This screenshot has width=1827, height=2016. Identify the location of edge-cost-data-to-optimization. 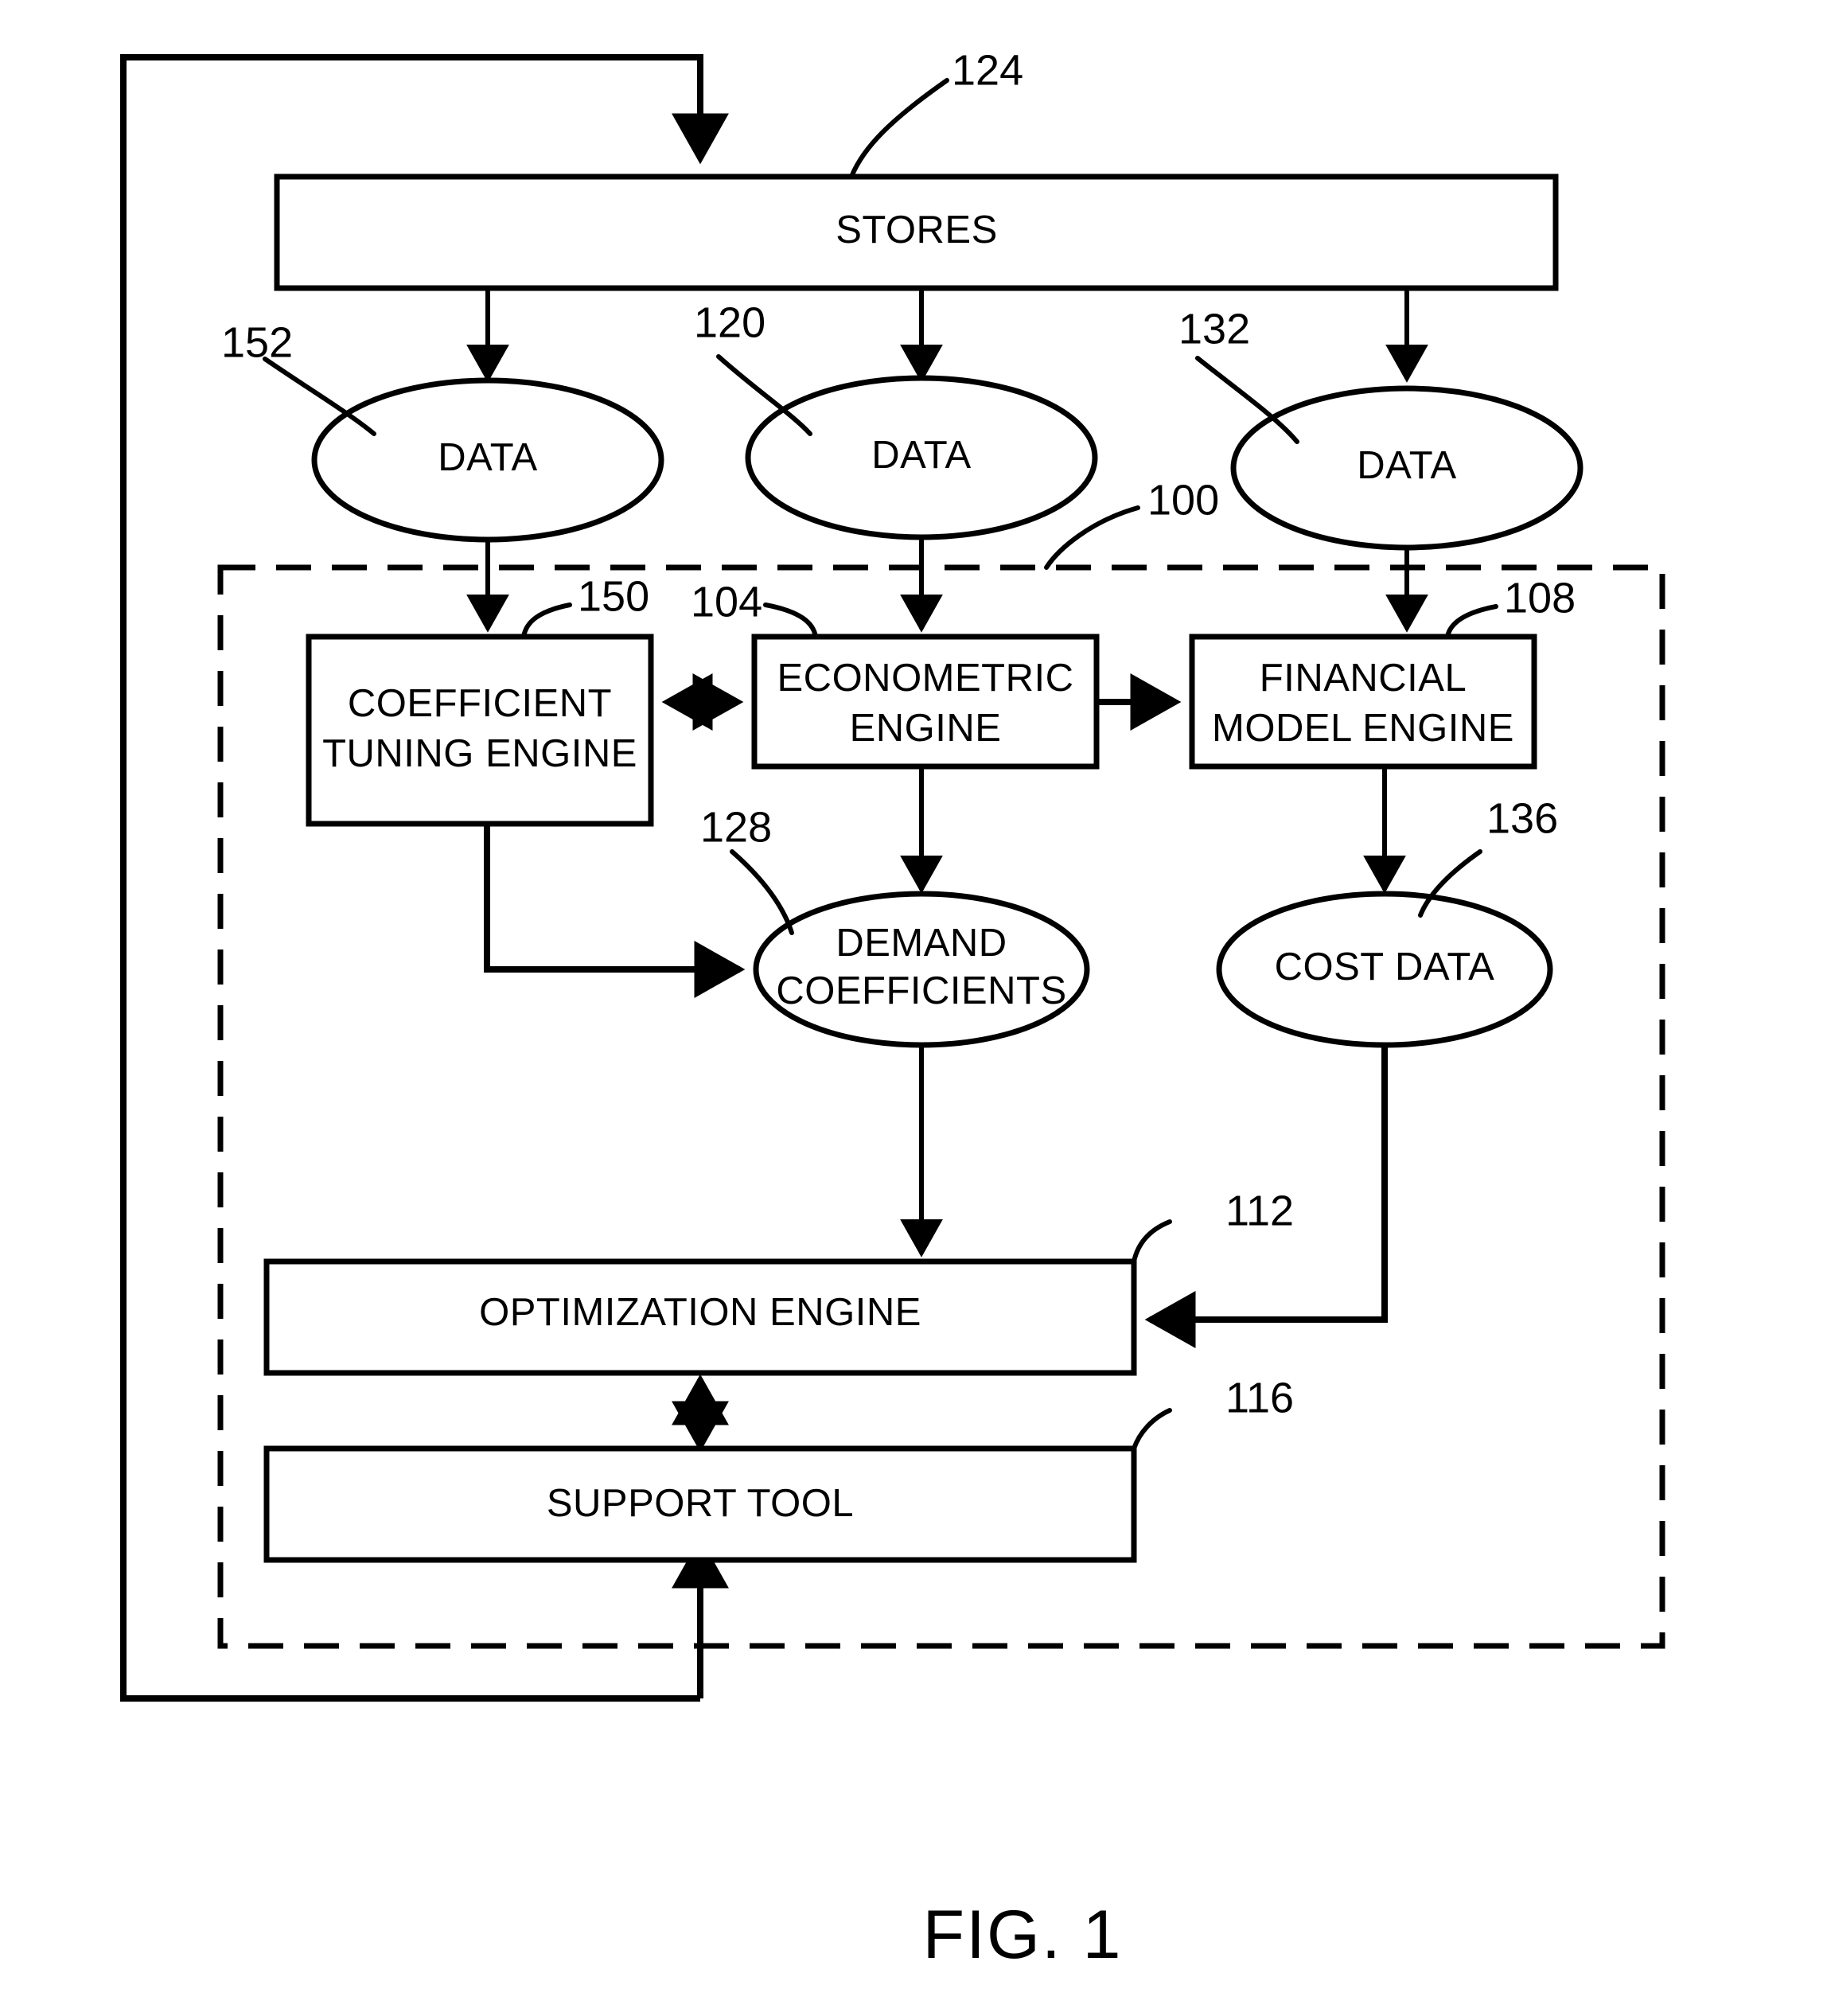
(1266, 1196).